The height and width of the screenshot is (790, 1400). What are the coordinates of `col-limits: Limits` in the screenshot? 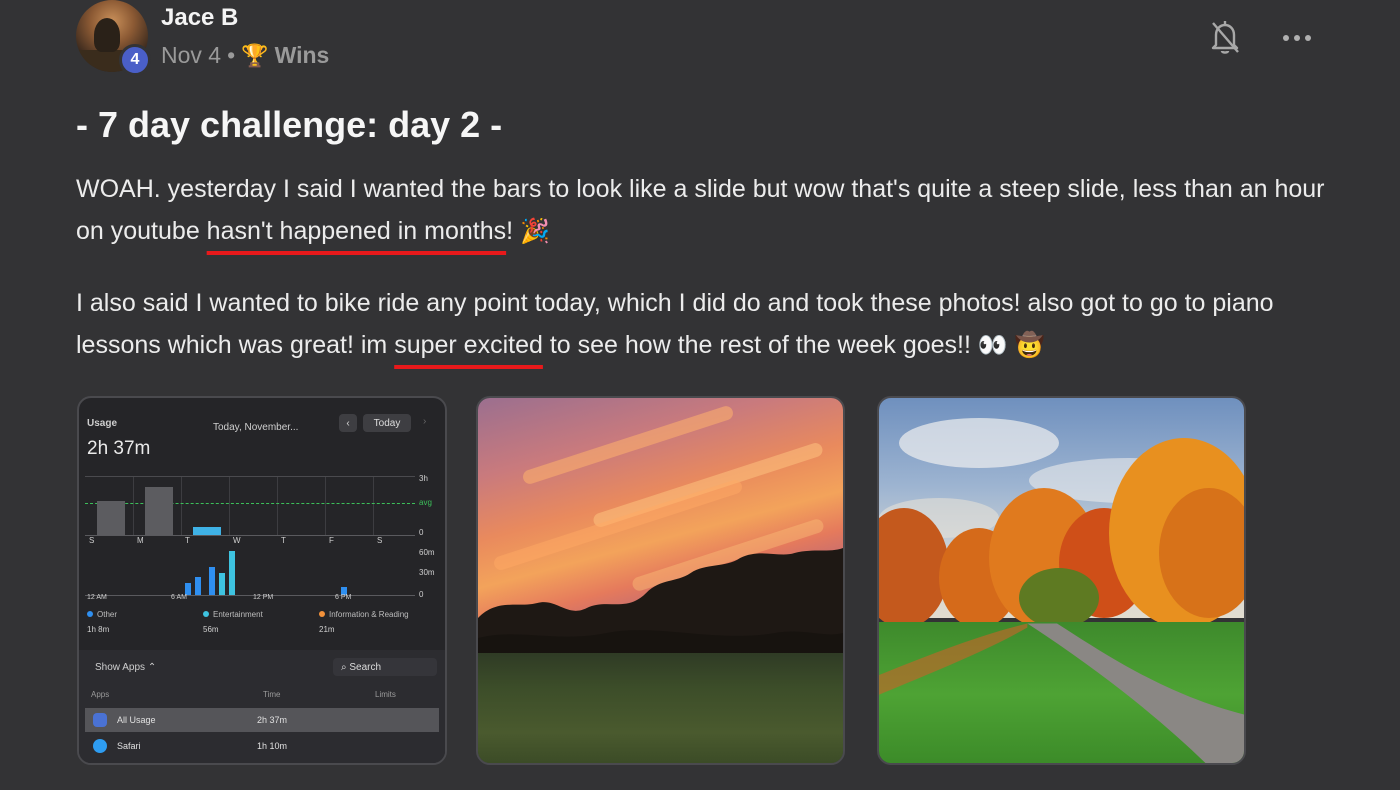 It's located at (385, 694).